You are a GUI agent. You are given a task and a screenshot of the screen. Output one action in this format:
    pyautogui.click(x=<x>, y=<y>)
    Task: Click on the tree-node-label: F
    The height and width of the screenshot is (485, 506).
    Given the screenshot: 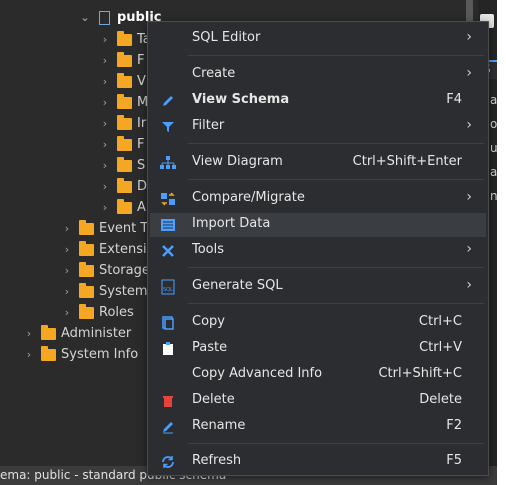 What is the action you would take?
    pyautogui.click(x=141, y=144)
    